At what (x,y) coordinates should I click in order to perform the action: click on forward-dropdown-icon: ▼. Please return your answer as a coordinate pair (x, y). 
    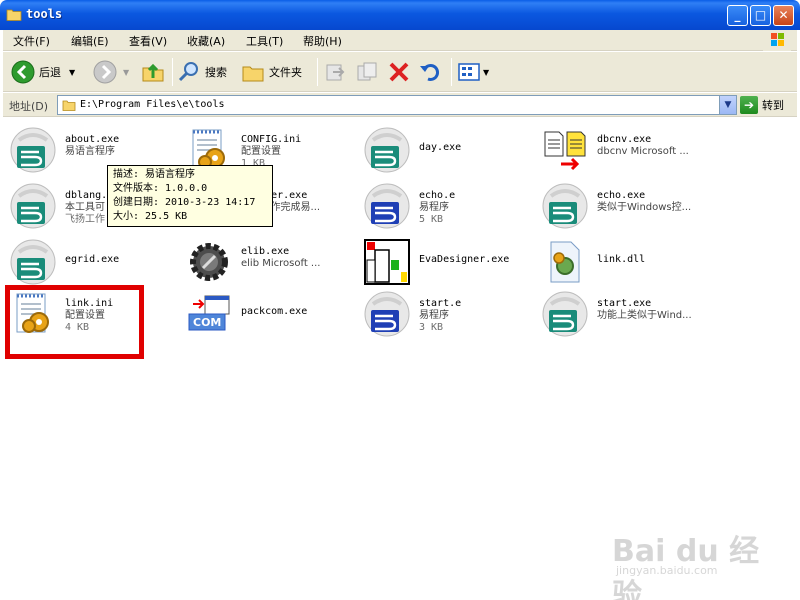
    Looking at the image, I should click on (126, 72).